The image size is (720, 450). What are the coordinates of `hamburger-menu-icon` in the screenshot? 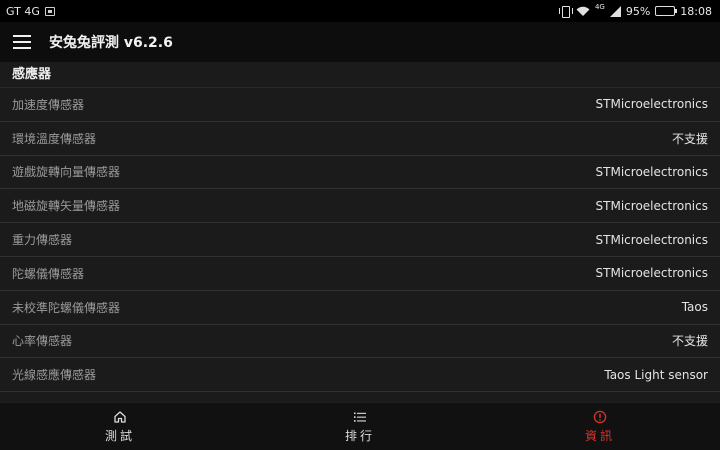 It's located at (22, 42).